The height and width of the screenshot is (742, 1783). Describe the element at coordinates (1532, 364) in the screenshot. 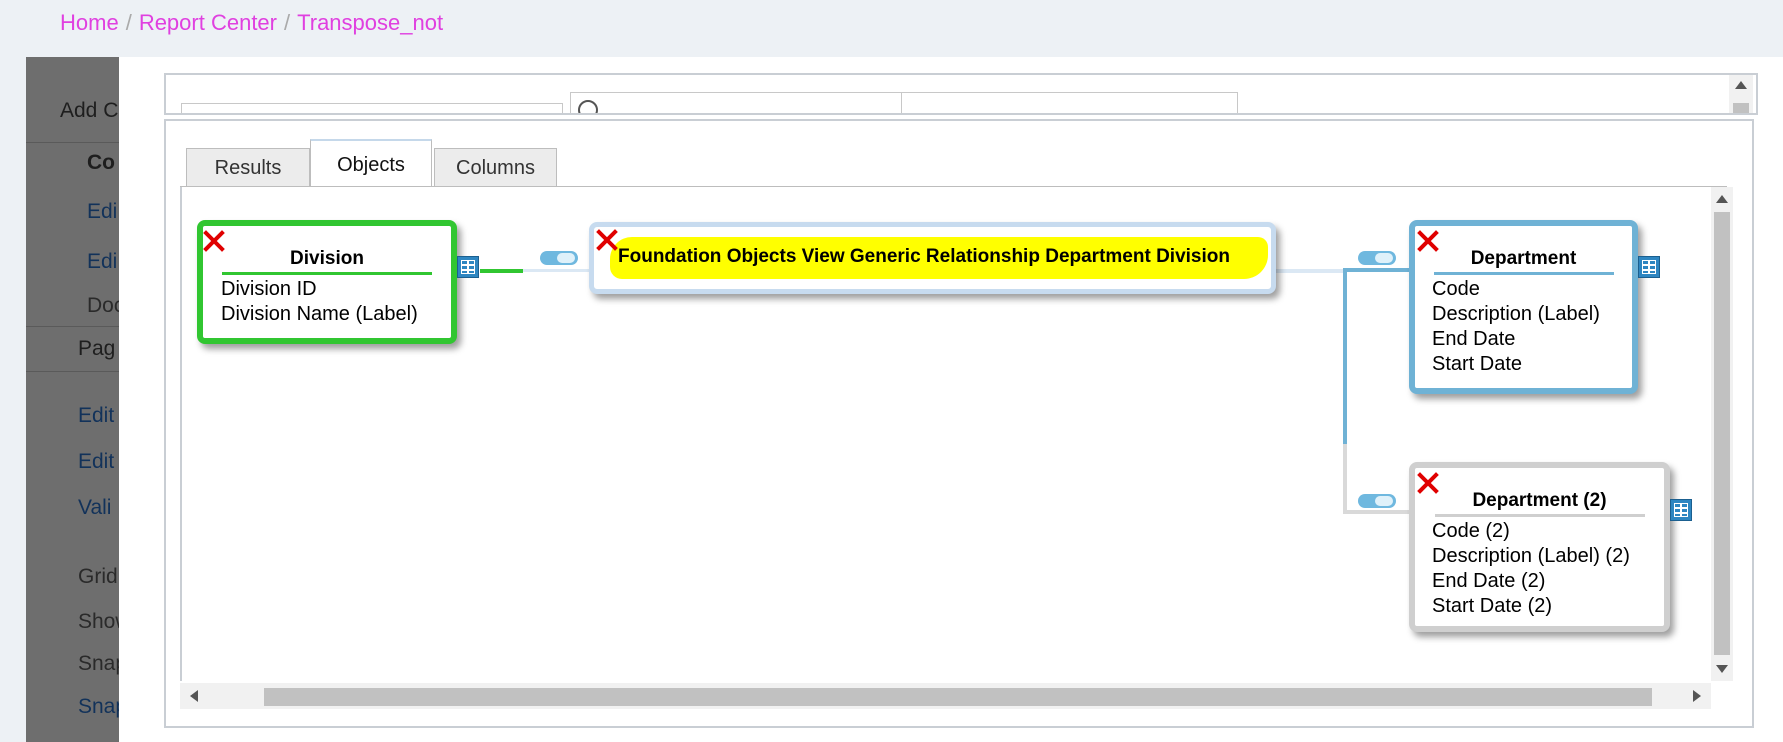

I see `field-item: Start Date` at that location.